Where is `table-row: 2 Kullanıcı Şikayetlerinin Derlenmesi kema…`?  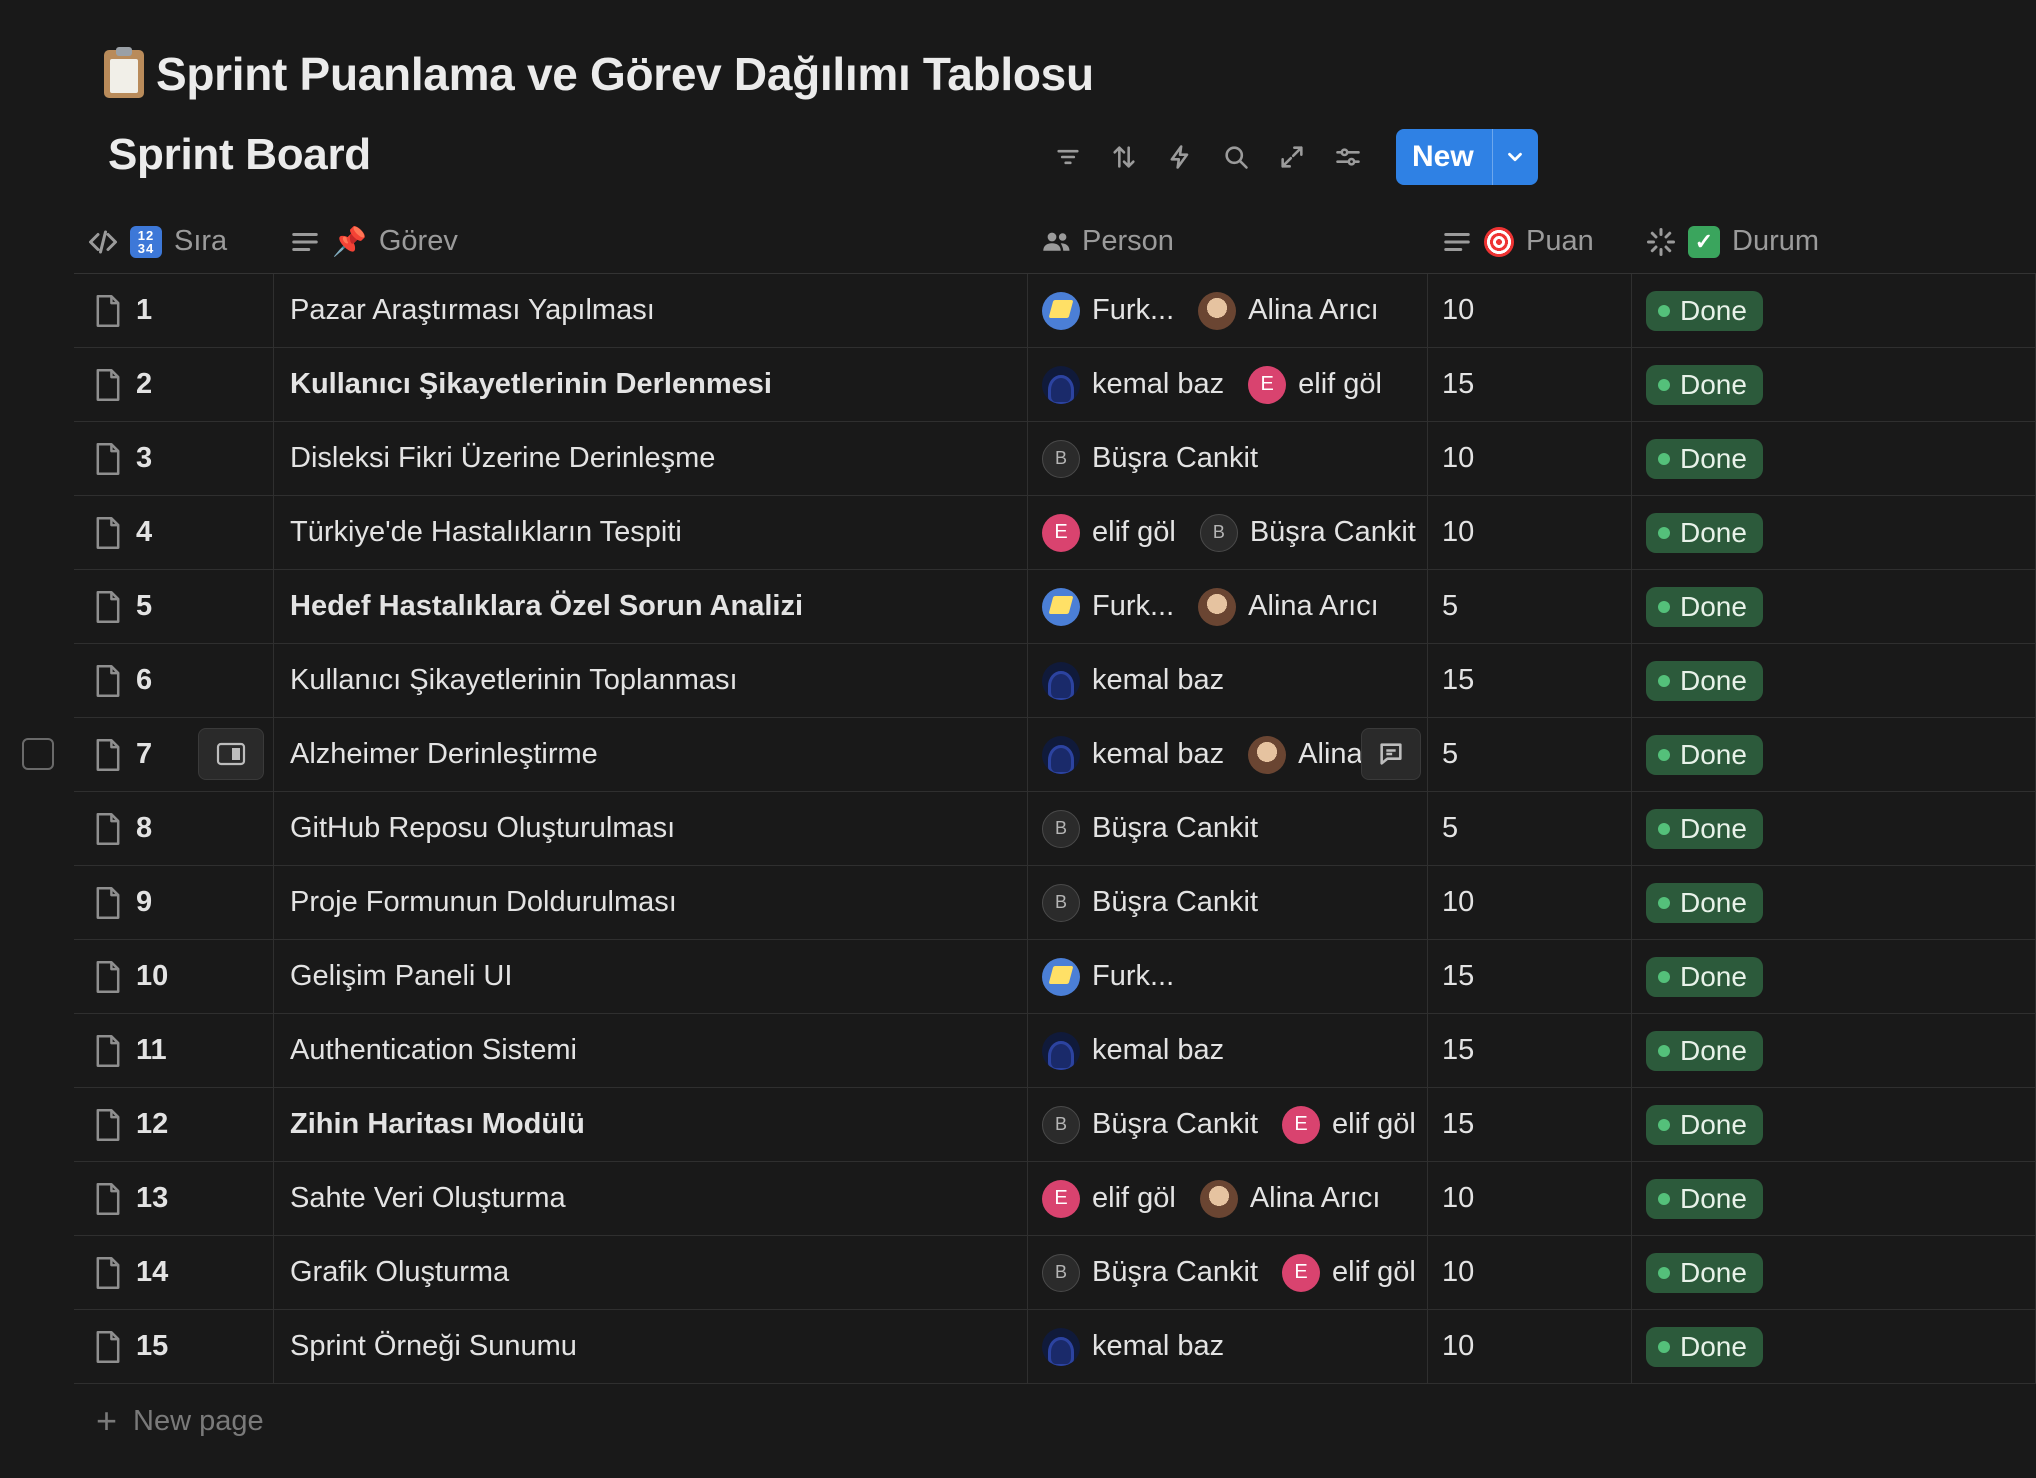 table-row: 2 Kullanıcı Şikayetlerinin Derlenmesi kema… is located at coordinates (1055, 385).